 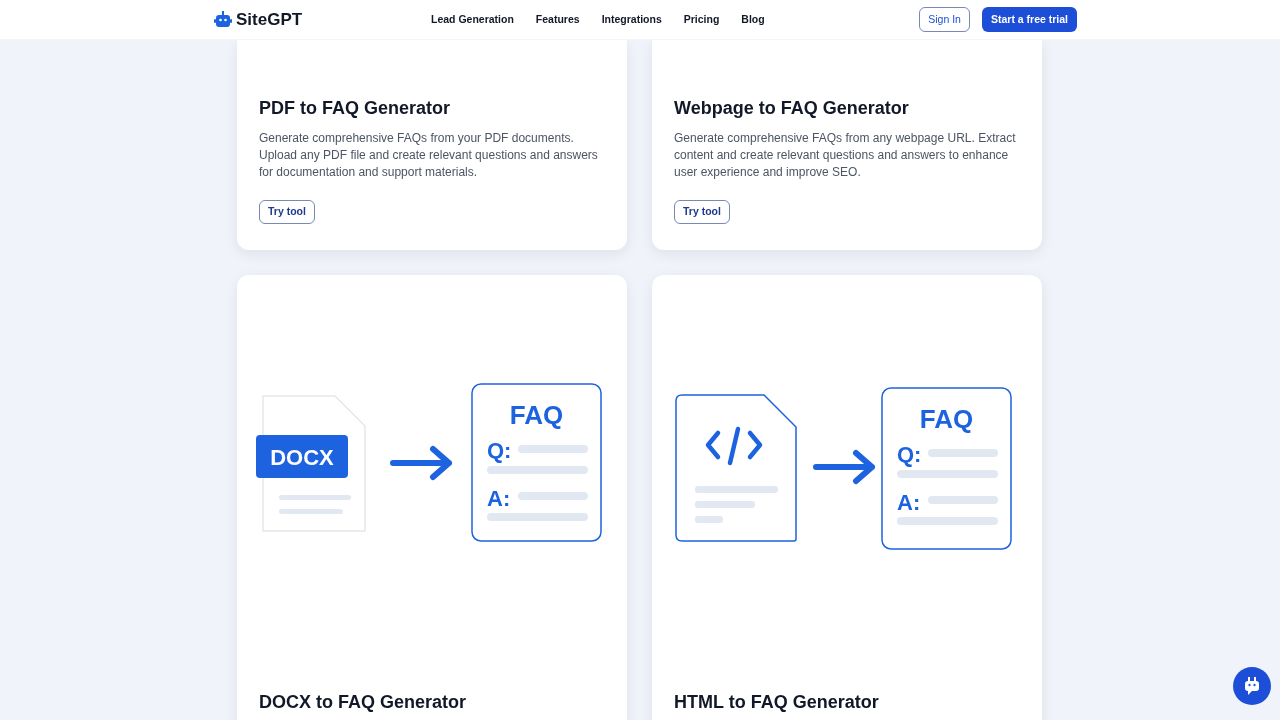 I want to click on card-description: Generate comprehensive FAQs from your PDF documents. Upload any PDF file and create relevant questions and answers for documentation and support materials., so click(x=429, y=155).